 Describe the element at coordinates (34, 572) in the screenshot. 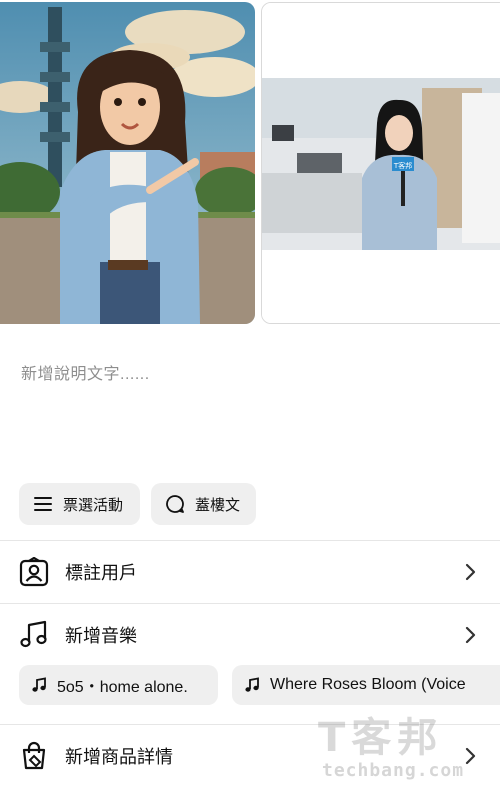

I see `person-tag-icon` at that location.